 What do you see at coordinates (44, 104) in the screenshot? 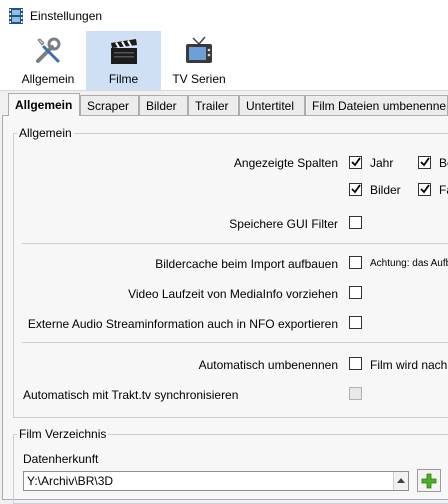
I see `tab-allgemein: Allgemein` at bounding box center [44, 104].